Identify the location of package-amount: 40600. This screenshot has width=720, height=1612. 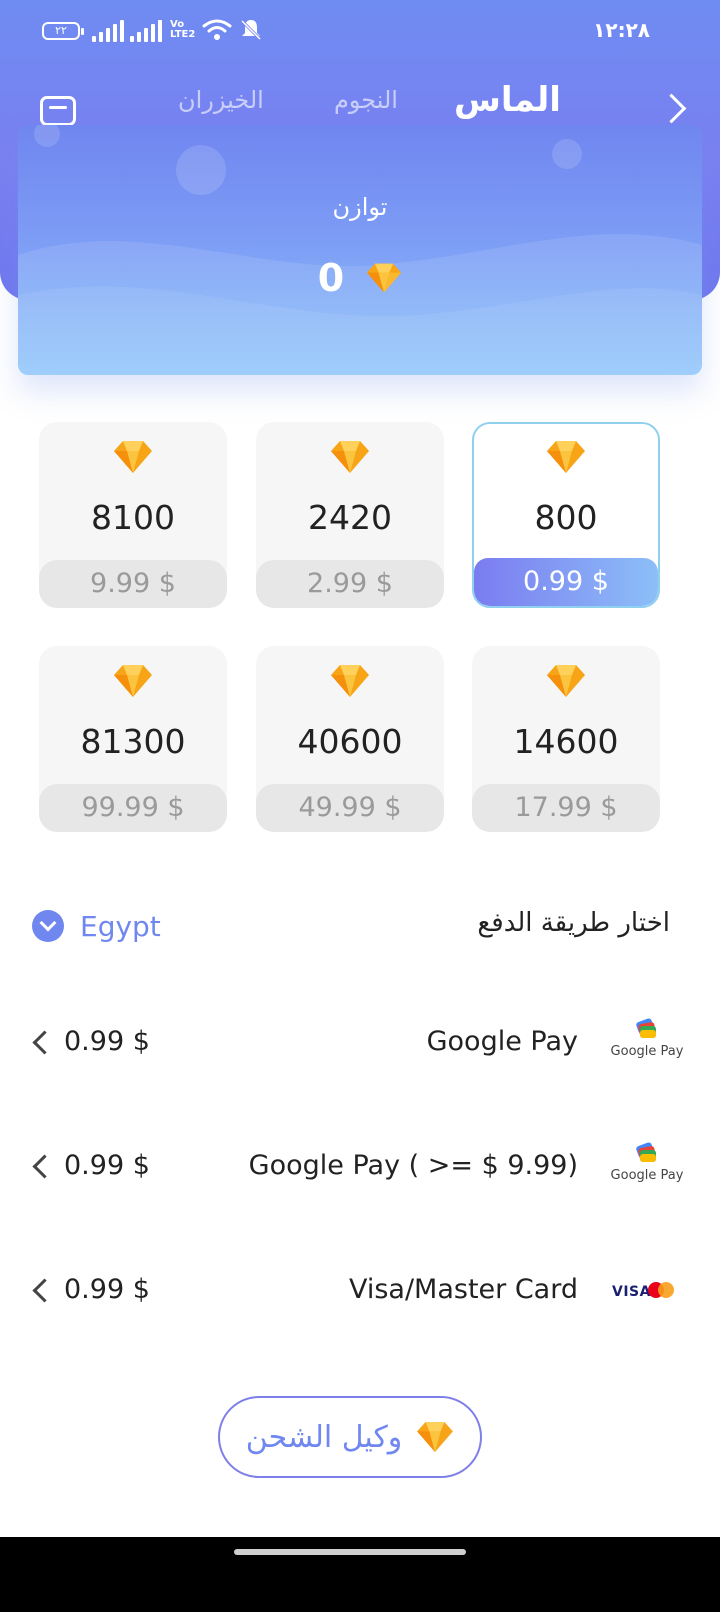
(350, 741).